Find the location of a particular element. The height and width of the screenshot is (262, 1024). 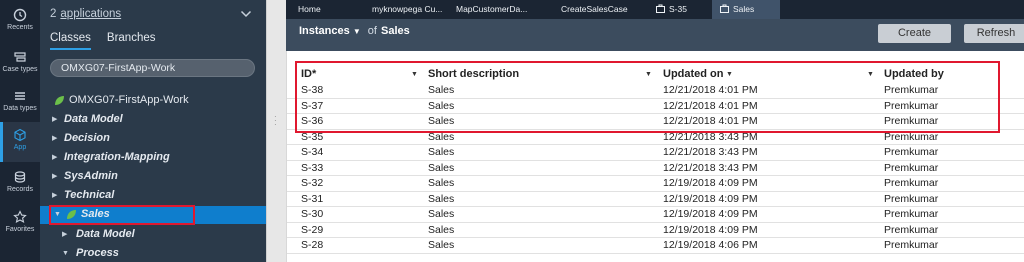

tab-sales: Sales is located at coordinates (746, 9).